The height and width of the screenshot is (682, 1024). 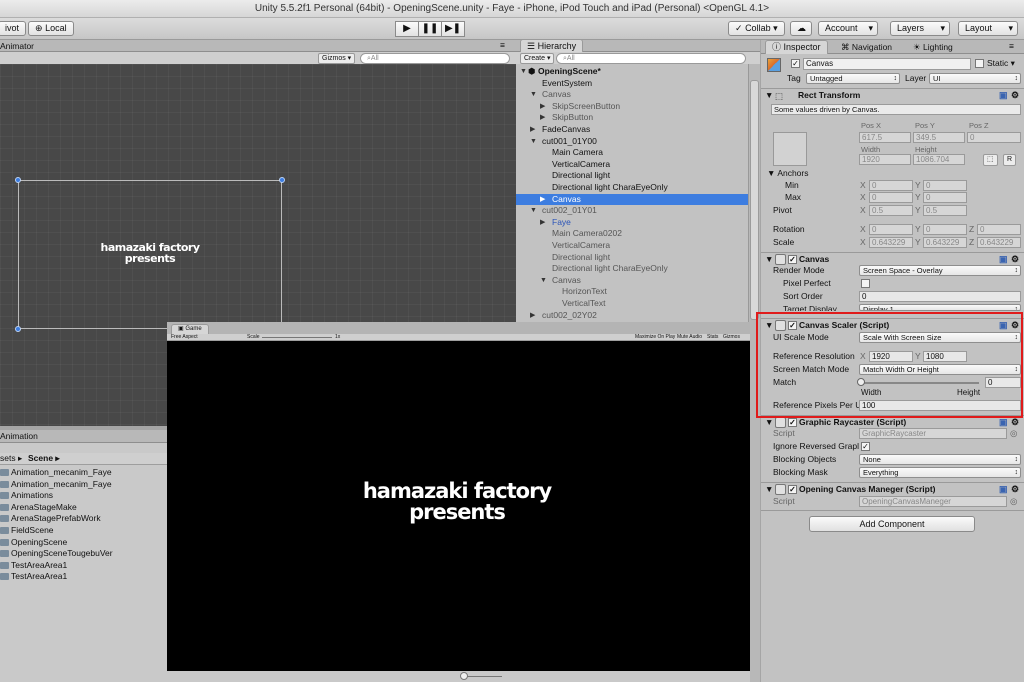 I want to click on pivot-x-field: 0.5, so click(x=891, y=210).